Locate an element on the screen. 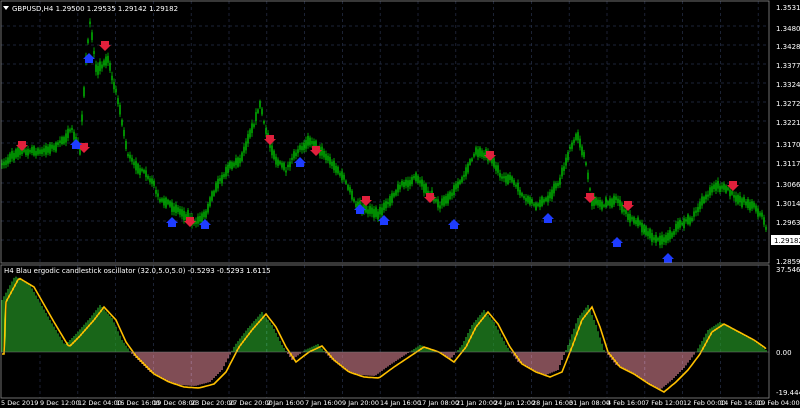 Image resolution: width=800 pixels, height=408 pixels. osc-tick: -19.4443 is located at coordinates (788, 393).